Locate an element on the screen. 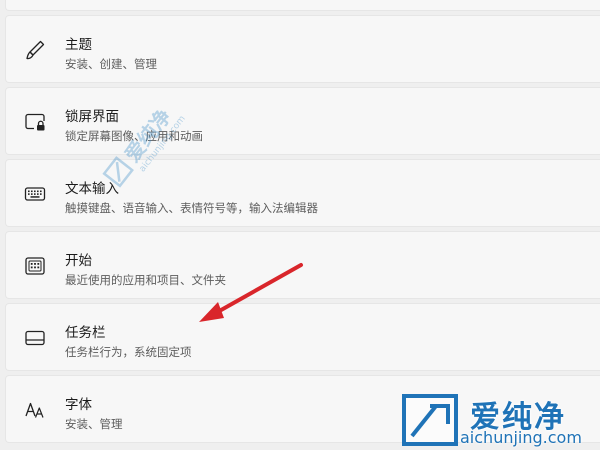 Image resolution: width=600 pixels, height=450 pixels. list-item-description: 触摸键盘、语音输入、表情符号等，输入法编辑器 is located at coordinates (191, 208).